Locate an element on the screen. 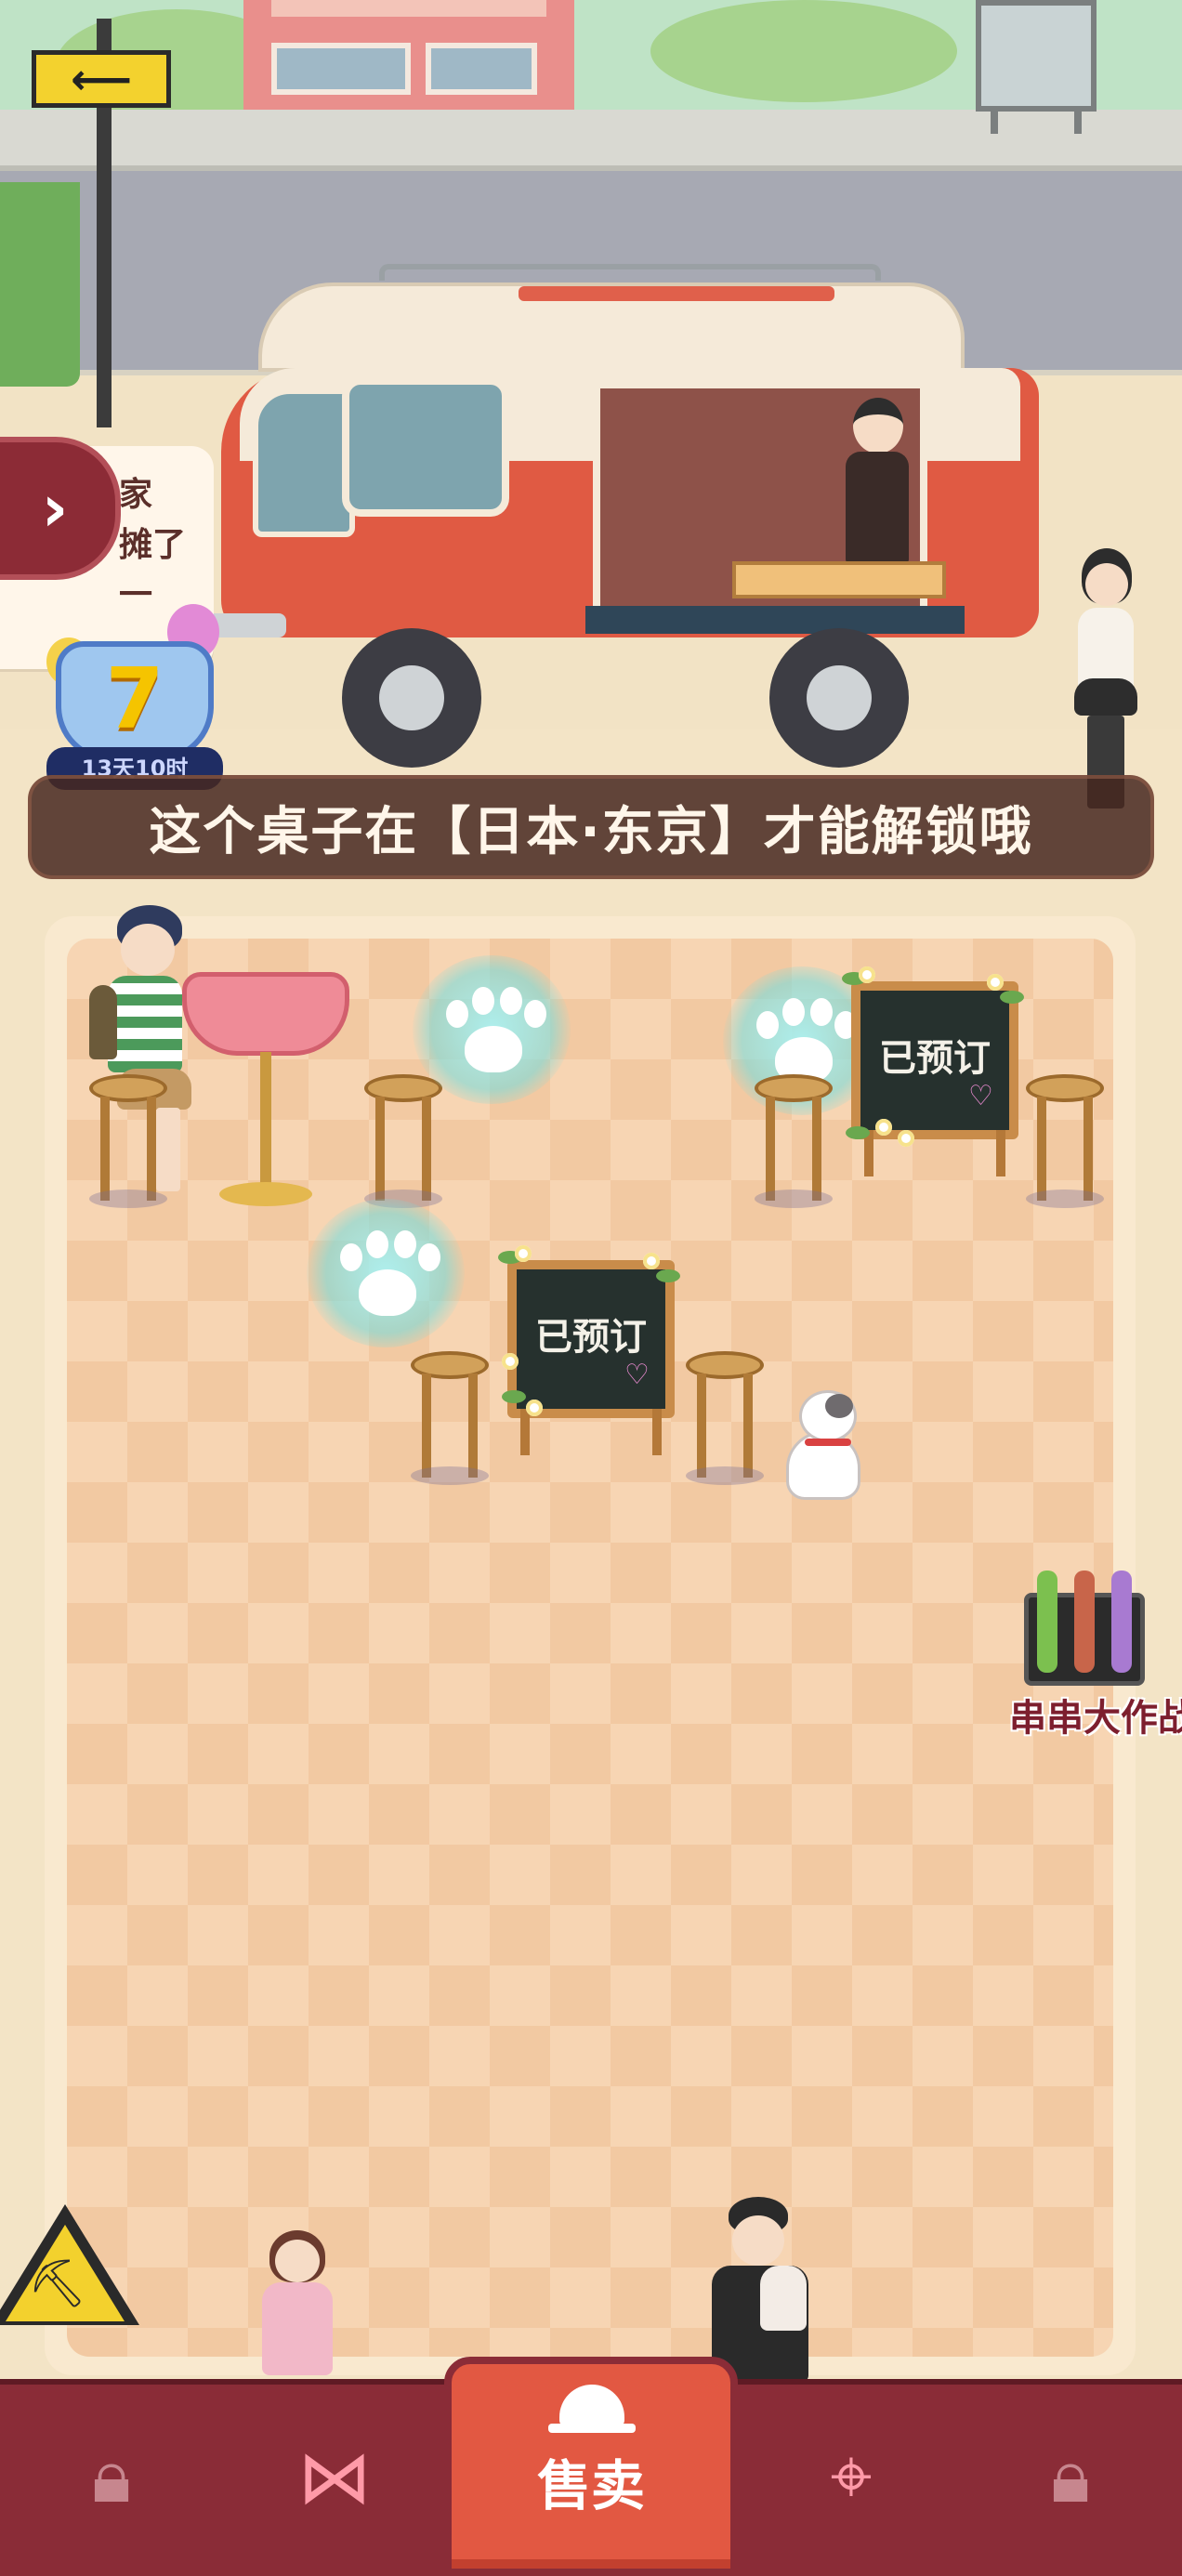 This screenshot has width=1182, height=2576. skewer-event-button: 串串大作战 is located at coordinates (1095, 1655).